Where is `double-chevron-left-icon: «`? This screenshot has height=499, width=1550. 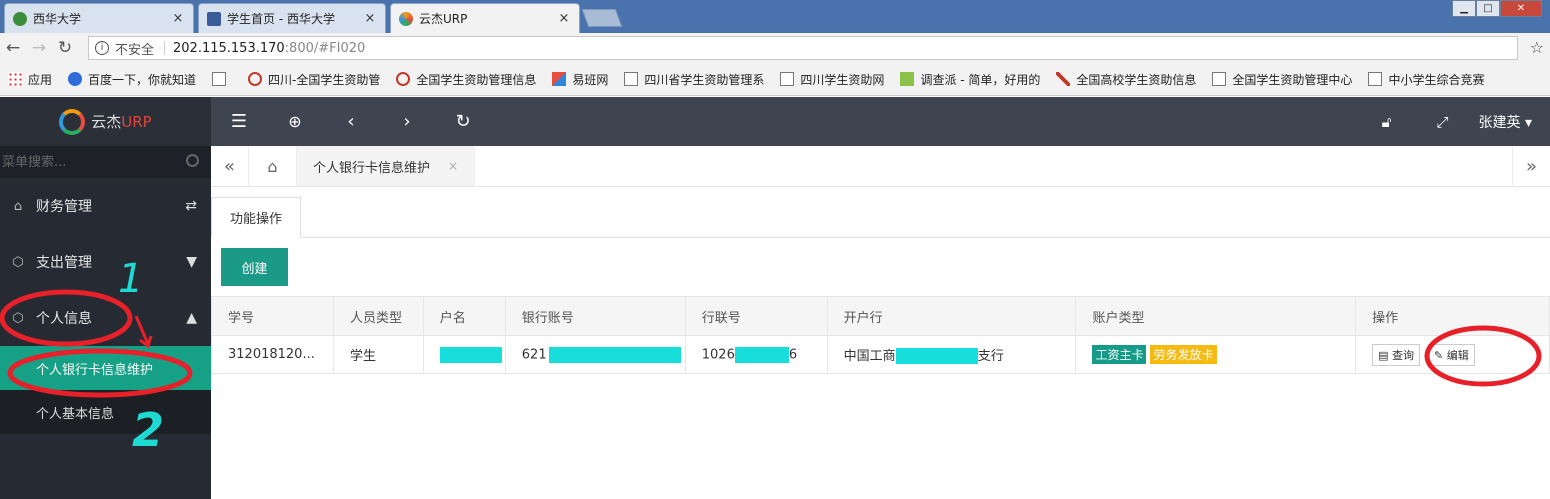
double-chevron-left-icon: « is located at coordinates (230, 166).